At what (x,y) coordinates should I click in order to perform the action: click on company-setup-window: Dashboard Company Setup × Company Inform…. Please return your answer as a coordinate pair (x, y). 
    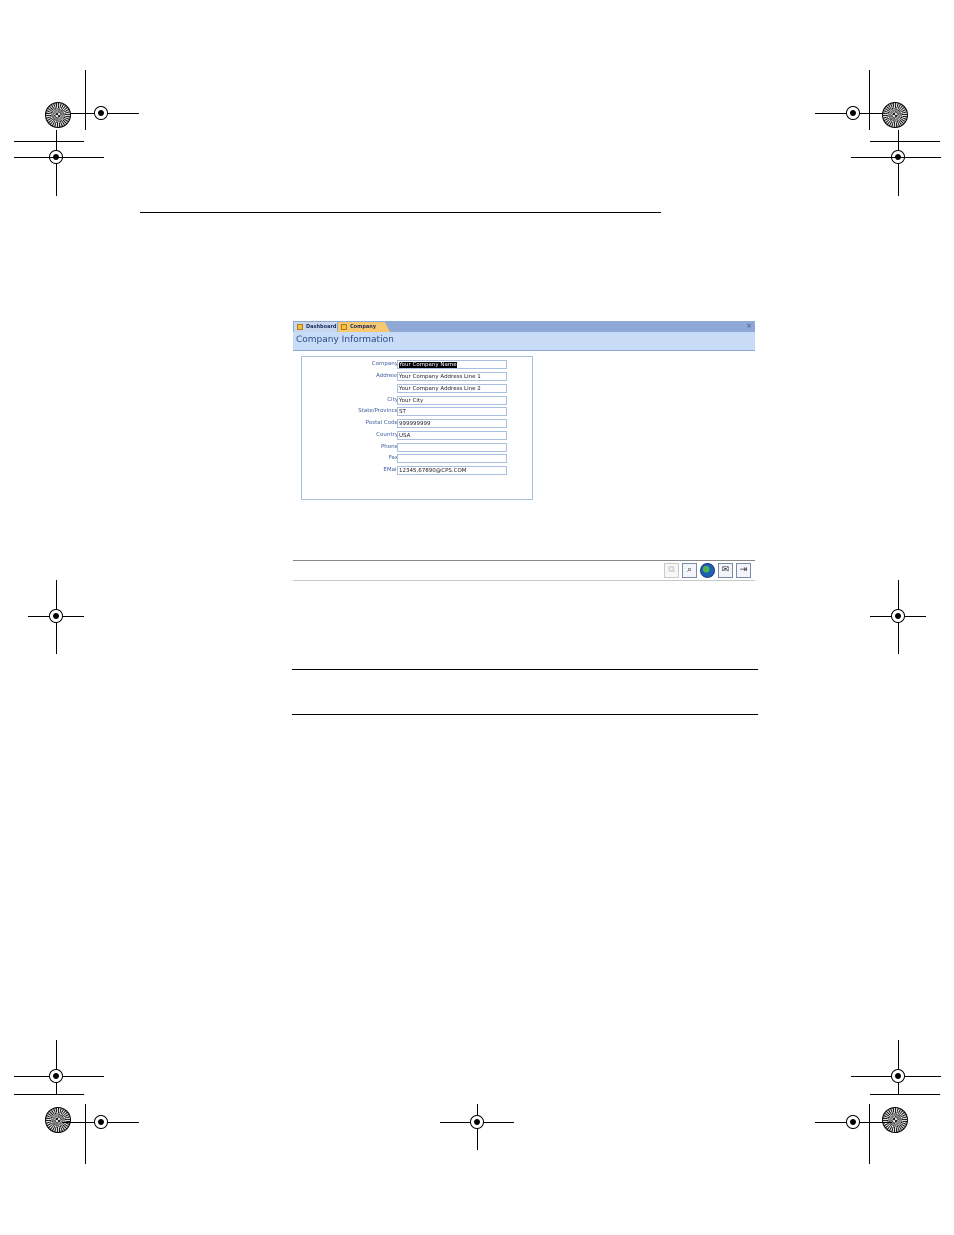
    Looking at the image, I should click on (524, 451).